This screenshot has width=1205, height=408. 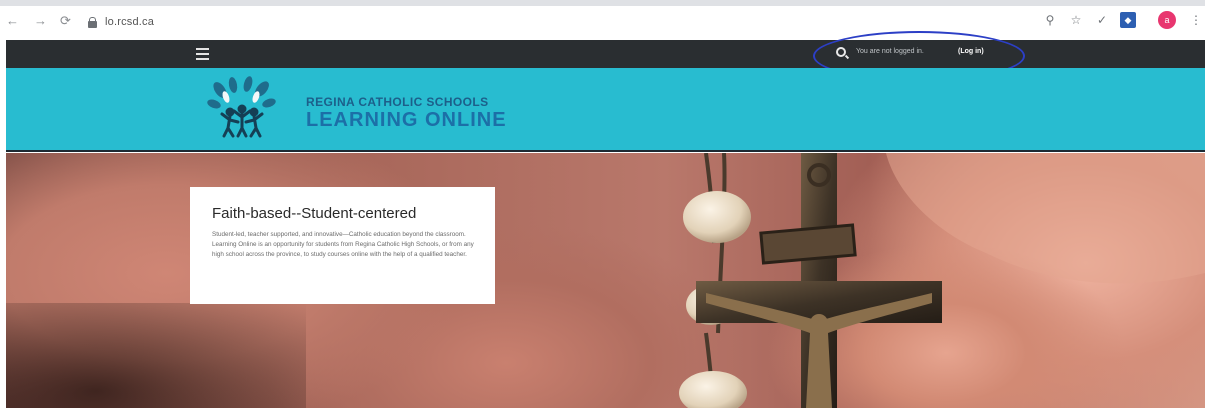 I want to click on brand-name-small: REGINA CATHOLIC SCHOOLS, so click(x=397, y=102).